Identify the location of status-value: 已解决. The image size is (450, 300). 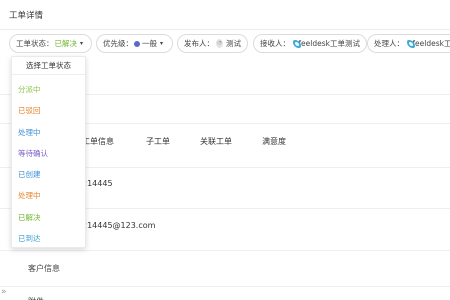
(66, 43).